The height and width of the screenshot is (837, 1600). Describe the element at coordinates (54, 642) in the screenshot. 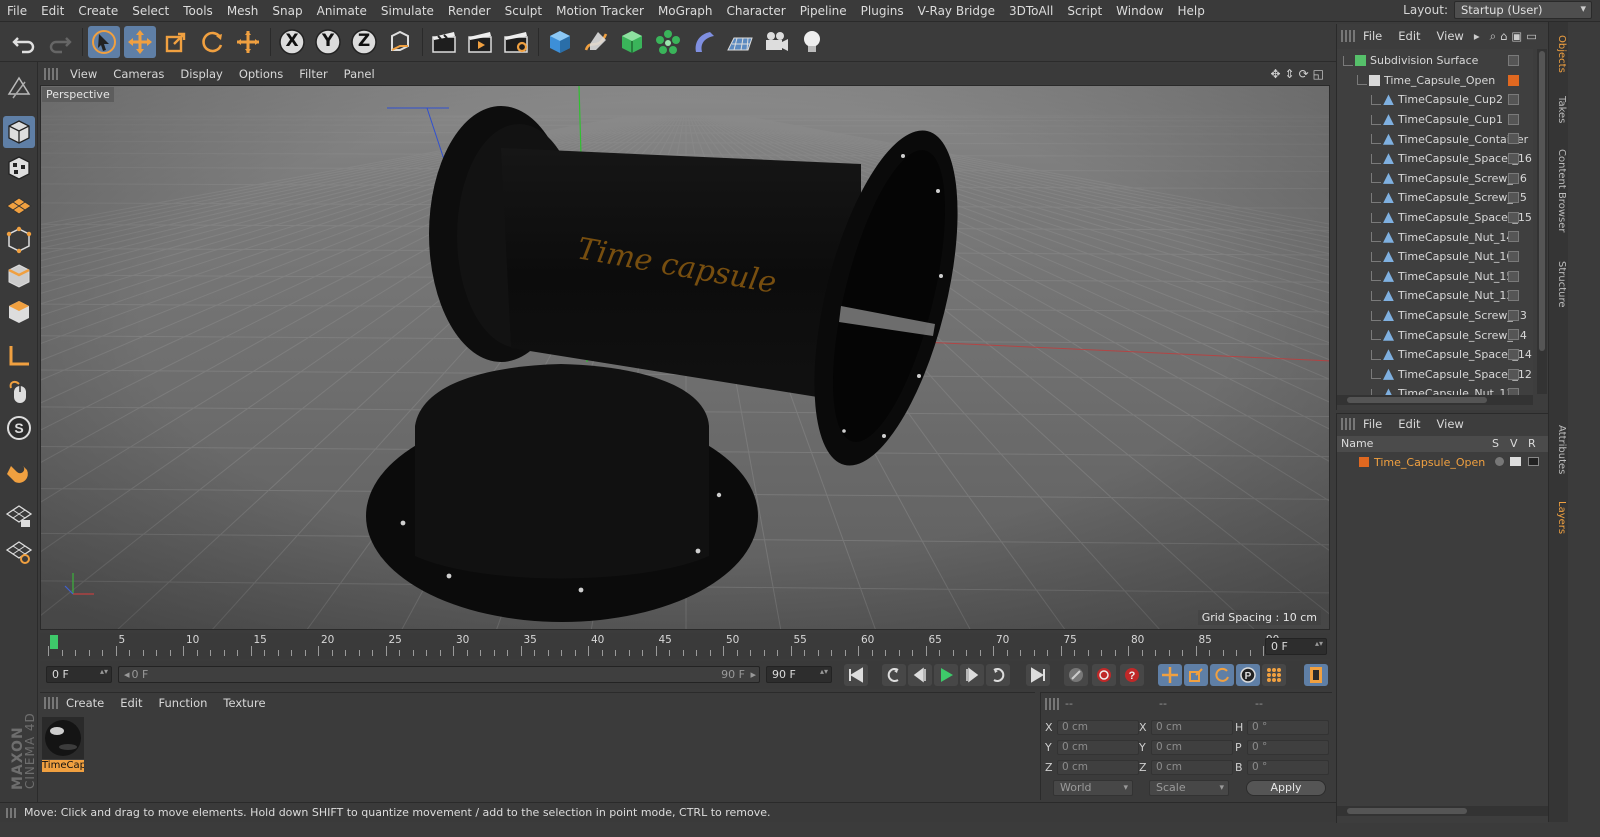

I see `playhead` at that location.